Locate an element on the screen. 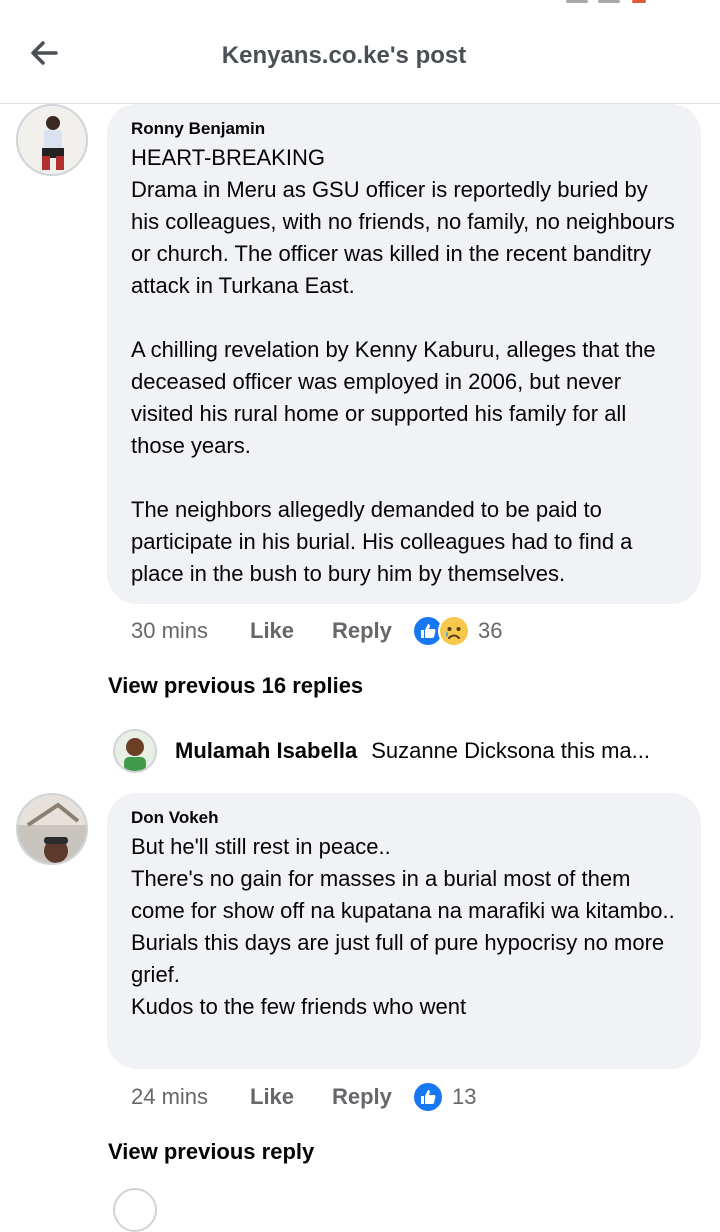  avatar-ronny-benjamin is located at coordinates (52, 140).